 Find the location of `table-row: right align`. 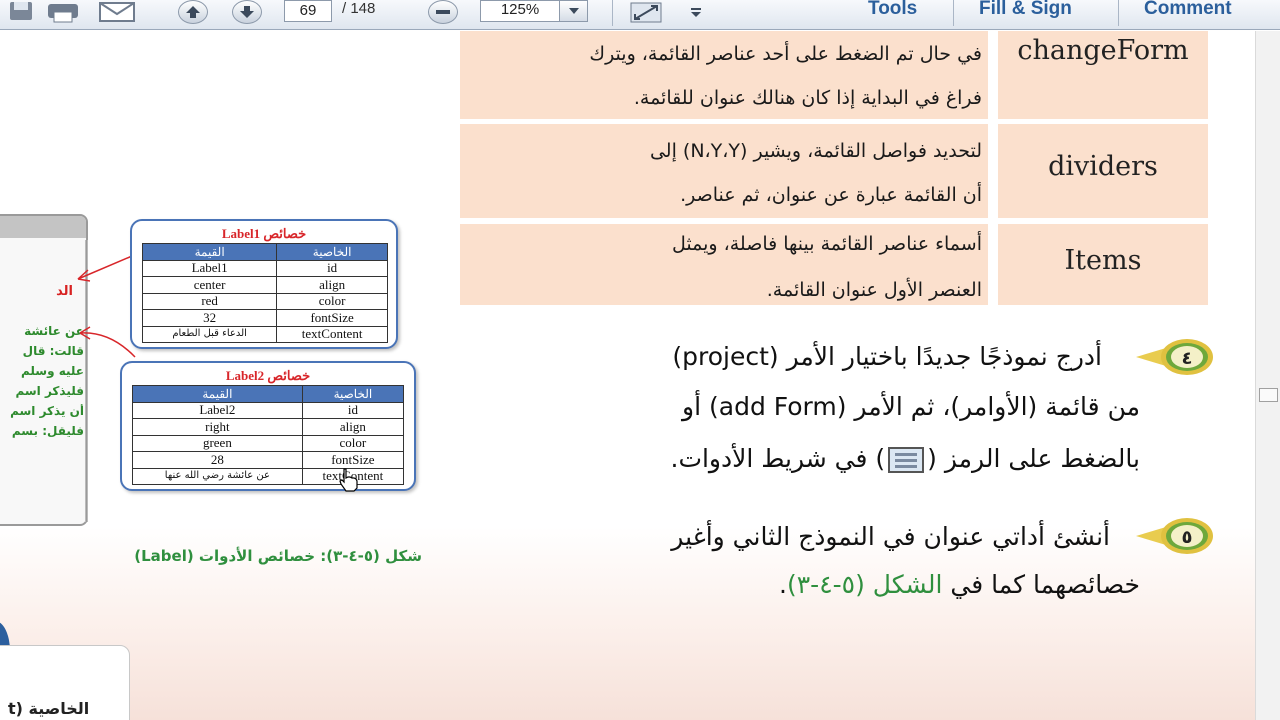

table-row: right align is located at coordinates (268, 427).